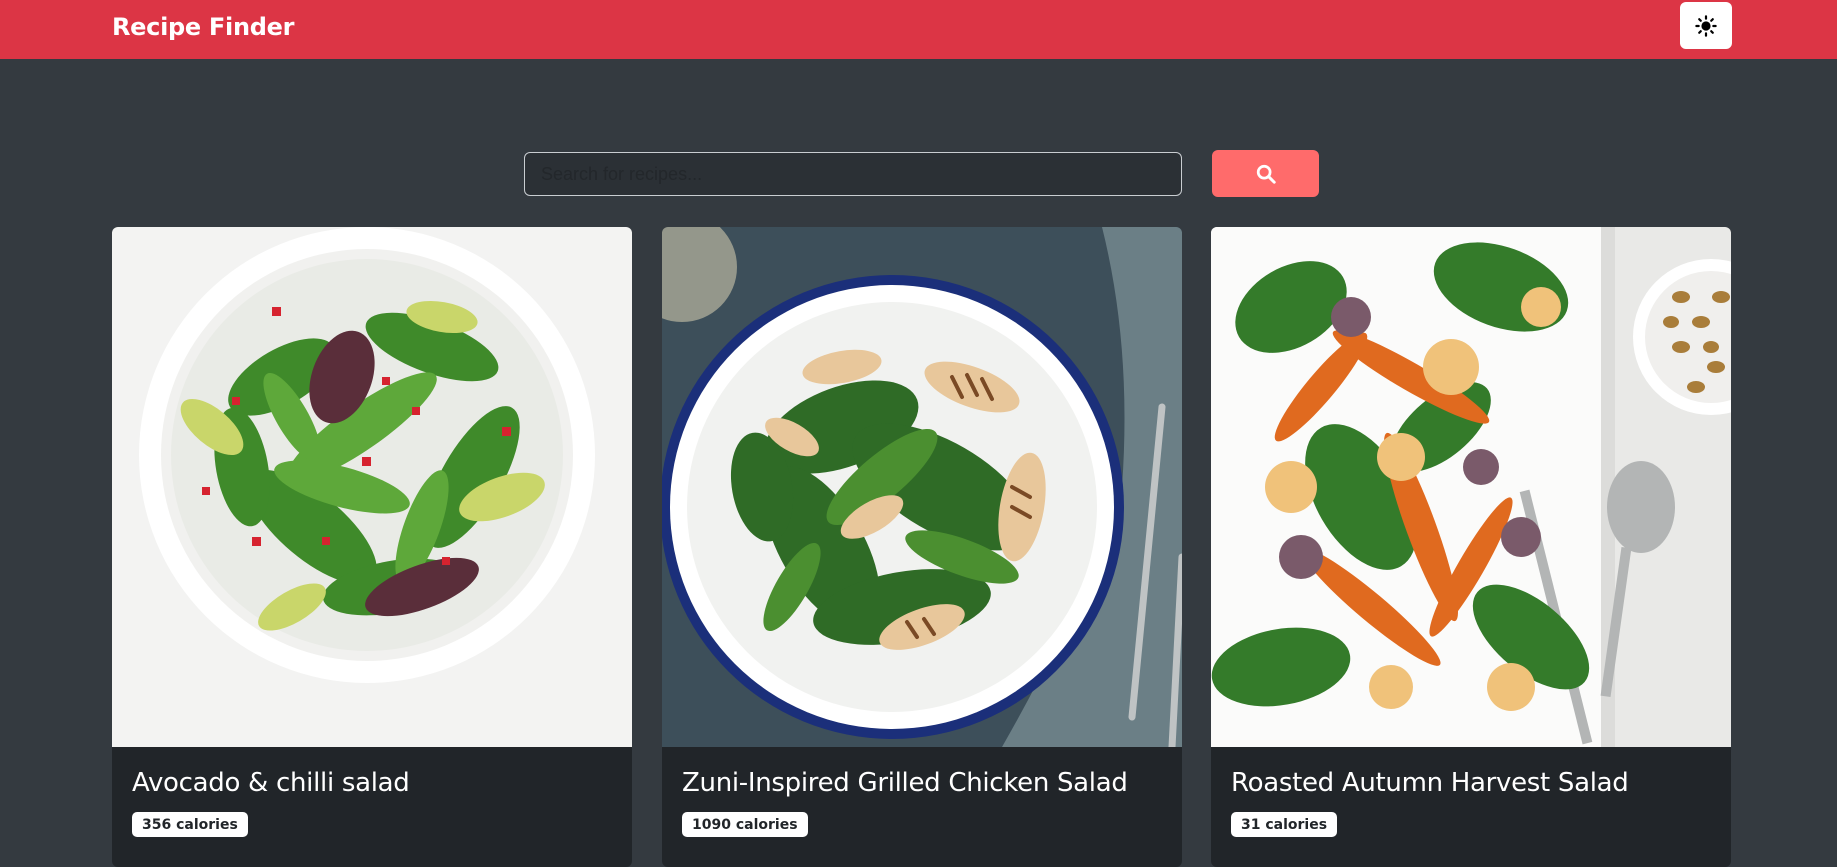 The height and width of the screenshot is (867, 1837). I want to click on search-input, so click(853, 174).